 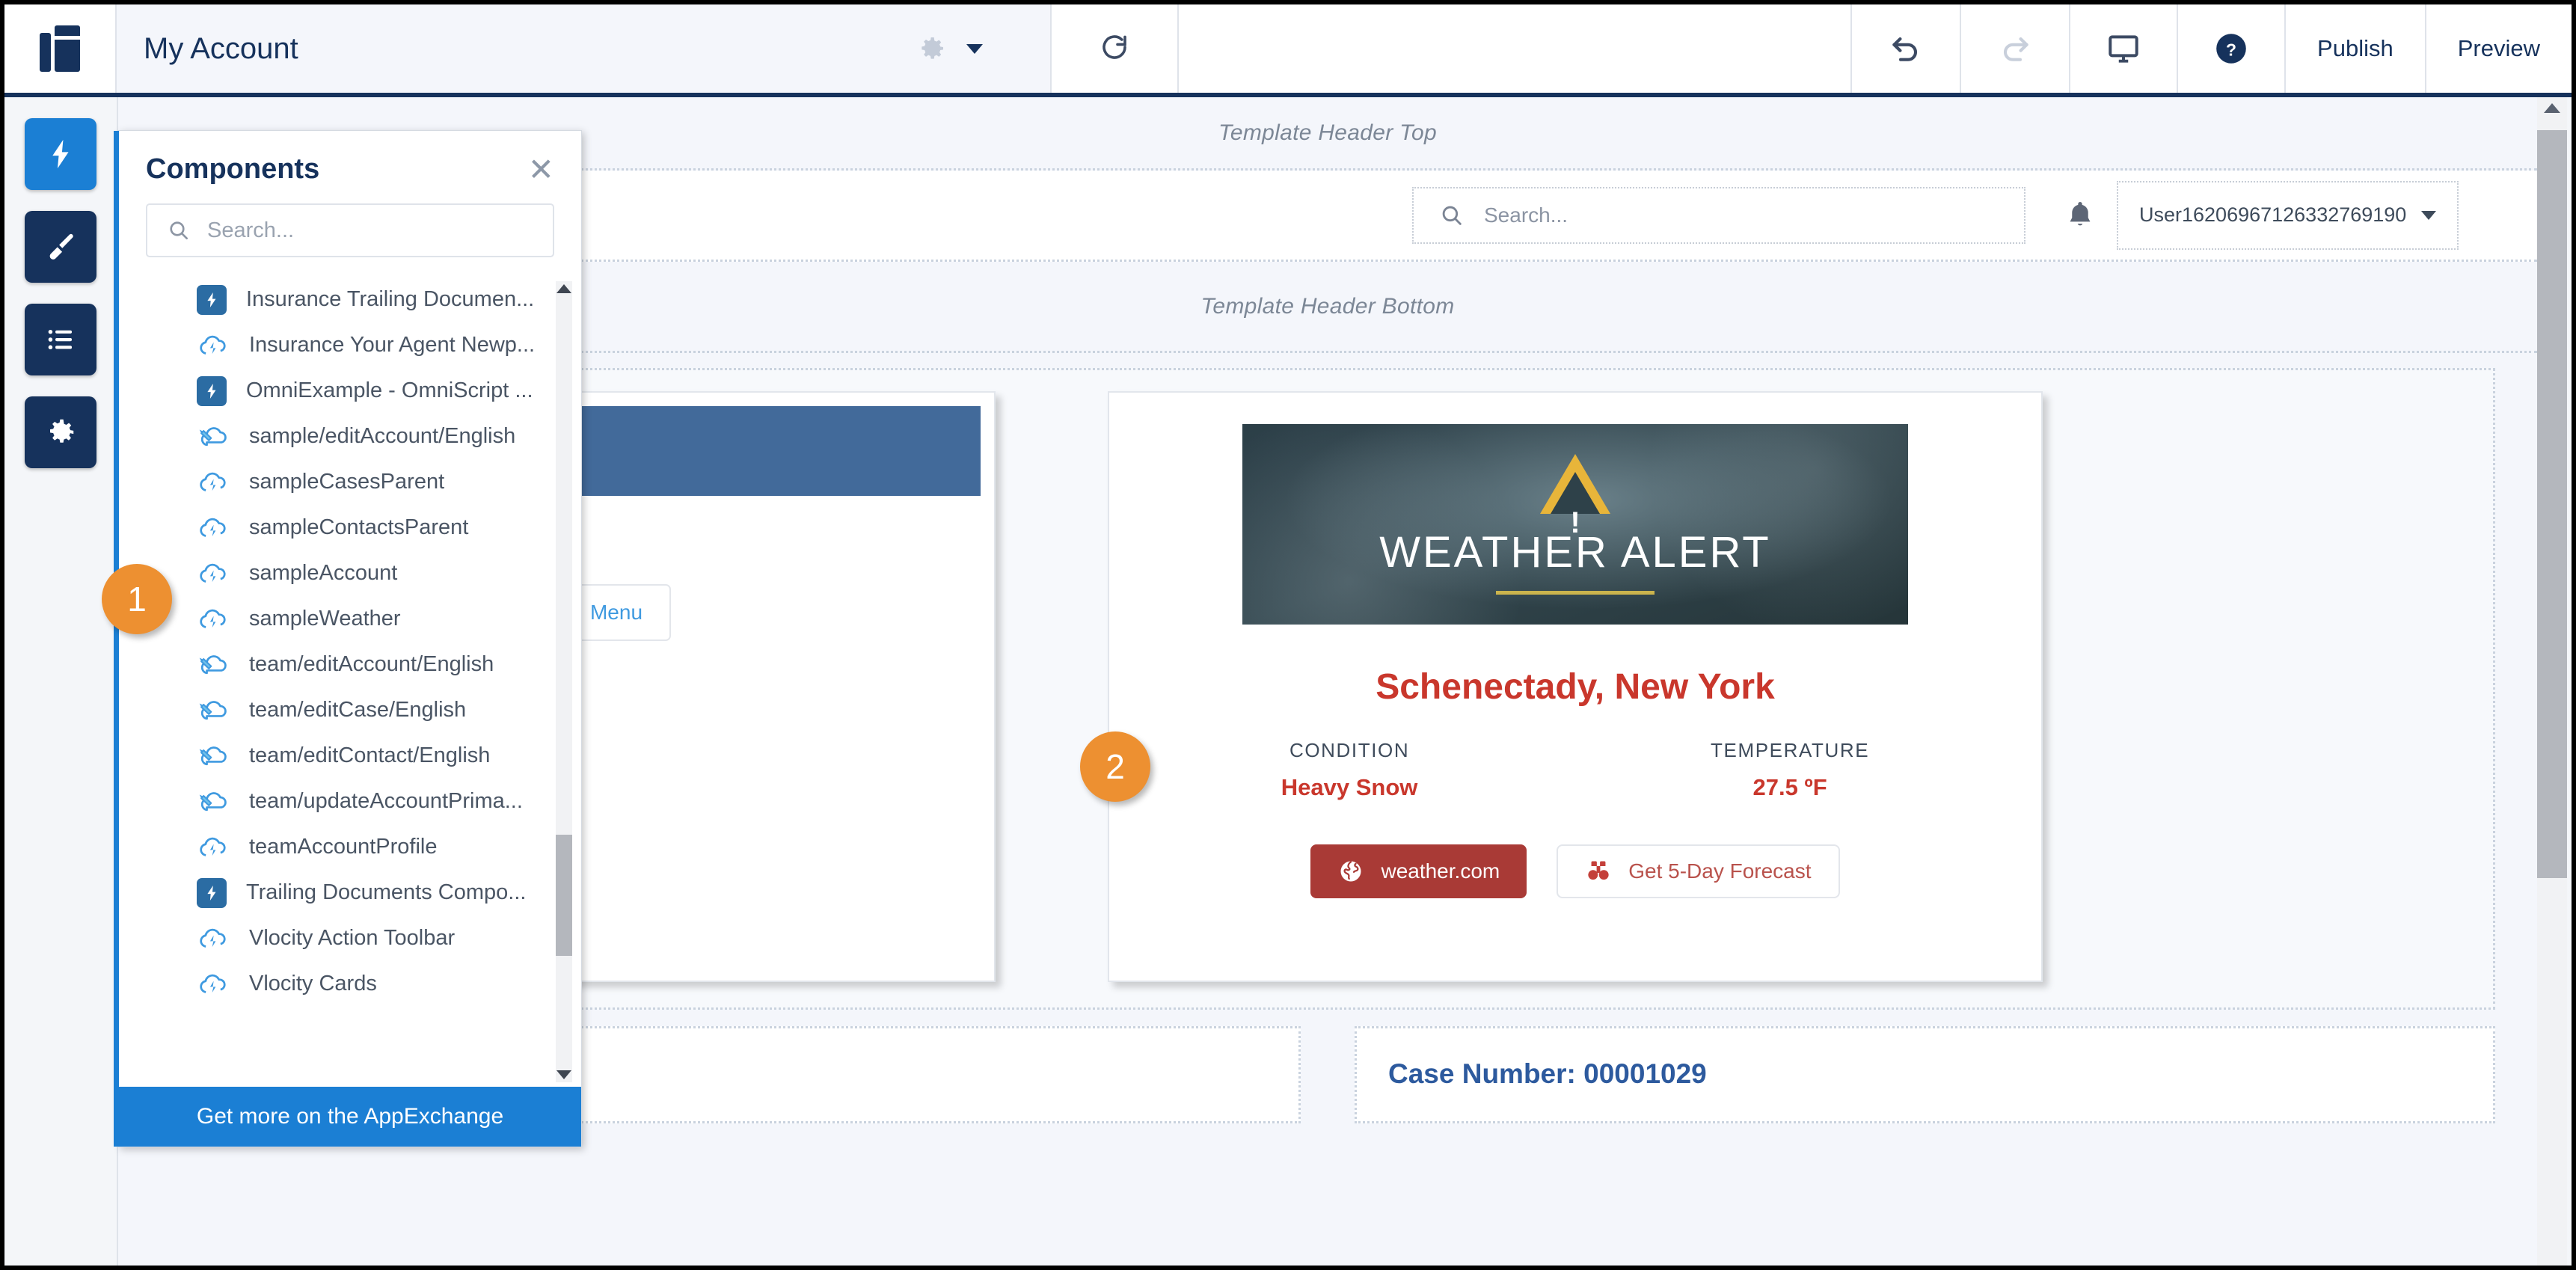 I want to click on callout-number: 2, so click(x=1115, y=766).